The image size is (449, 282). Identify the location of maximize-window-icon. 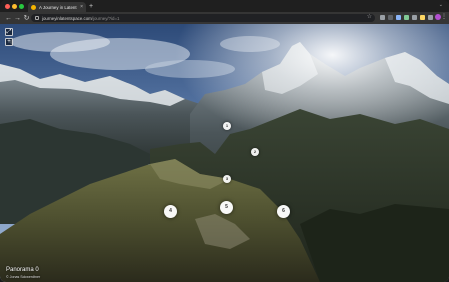
(21, 6).